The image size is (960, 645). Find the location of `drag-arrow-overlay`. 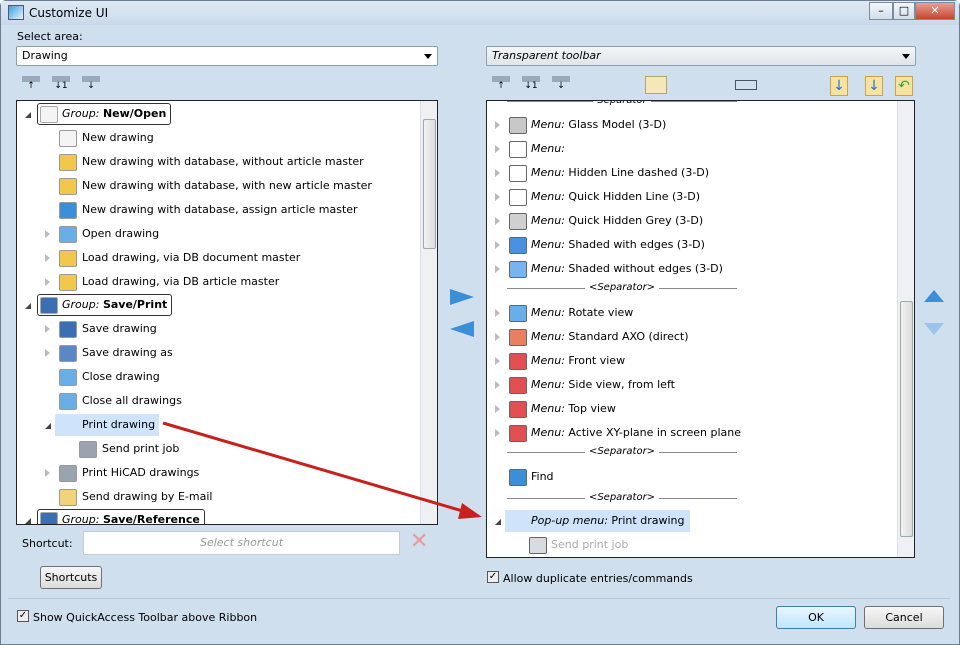

drag-arrow-overlay is located at coordinates (322, 470).